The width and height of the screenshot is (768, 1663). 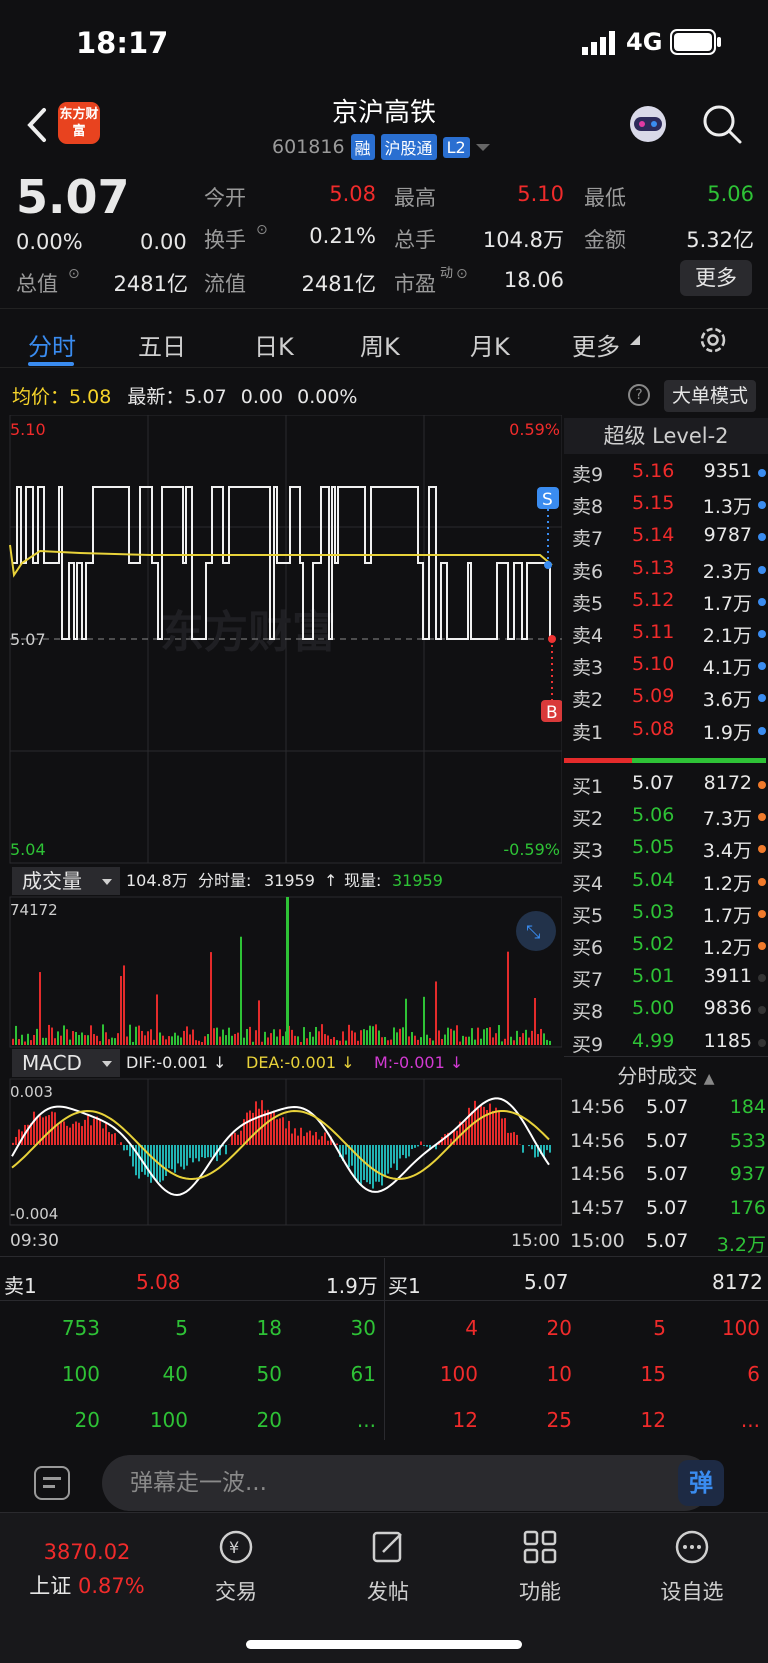 I want to click on ask-row: 卖1 5.08 1.9万, so click(x=668, y=734).